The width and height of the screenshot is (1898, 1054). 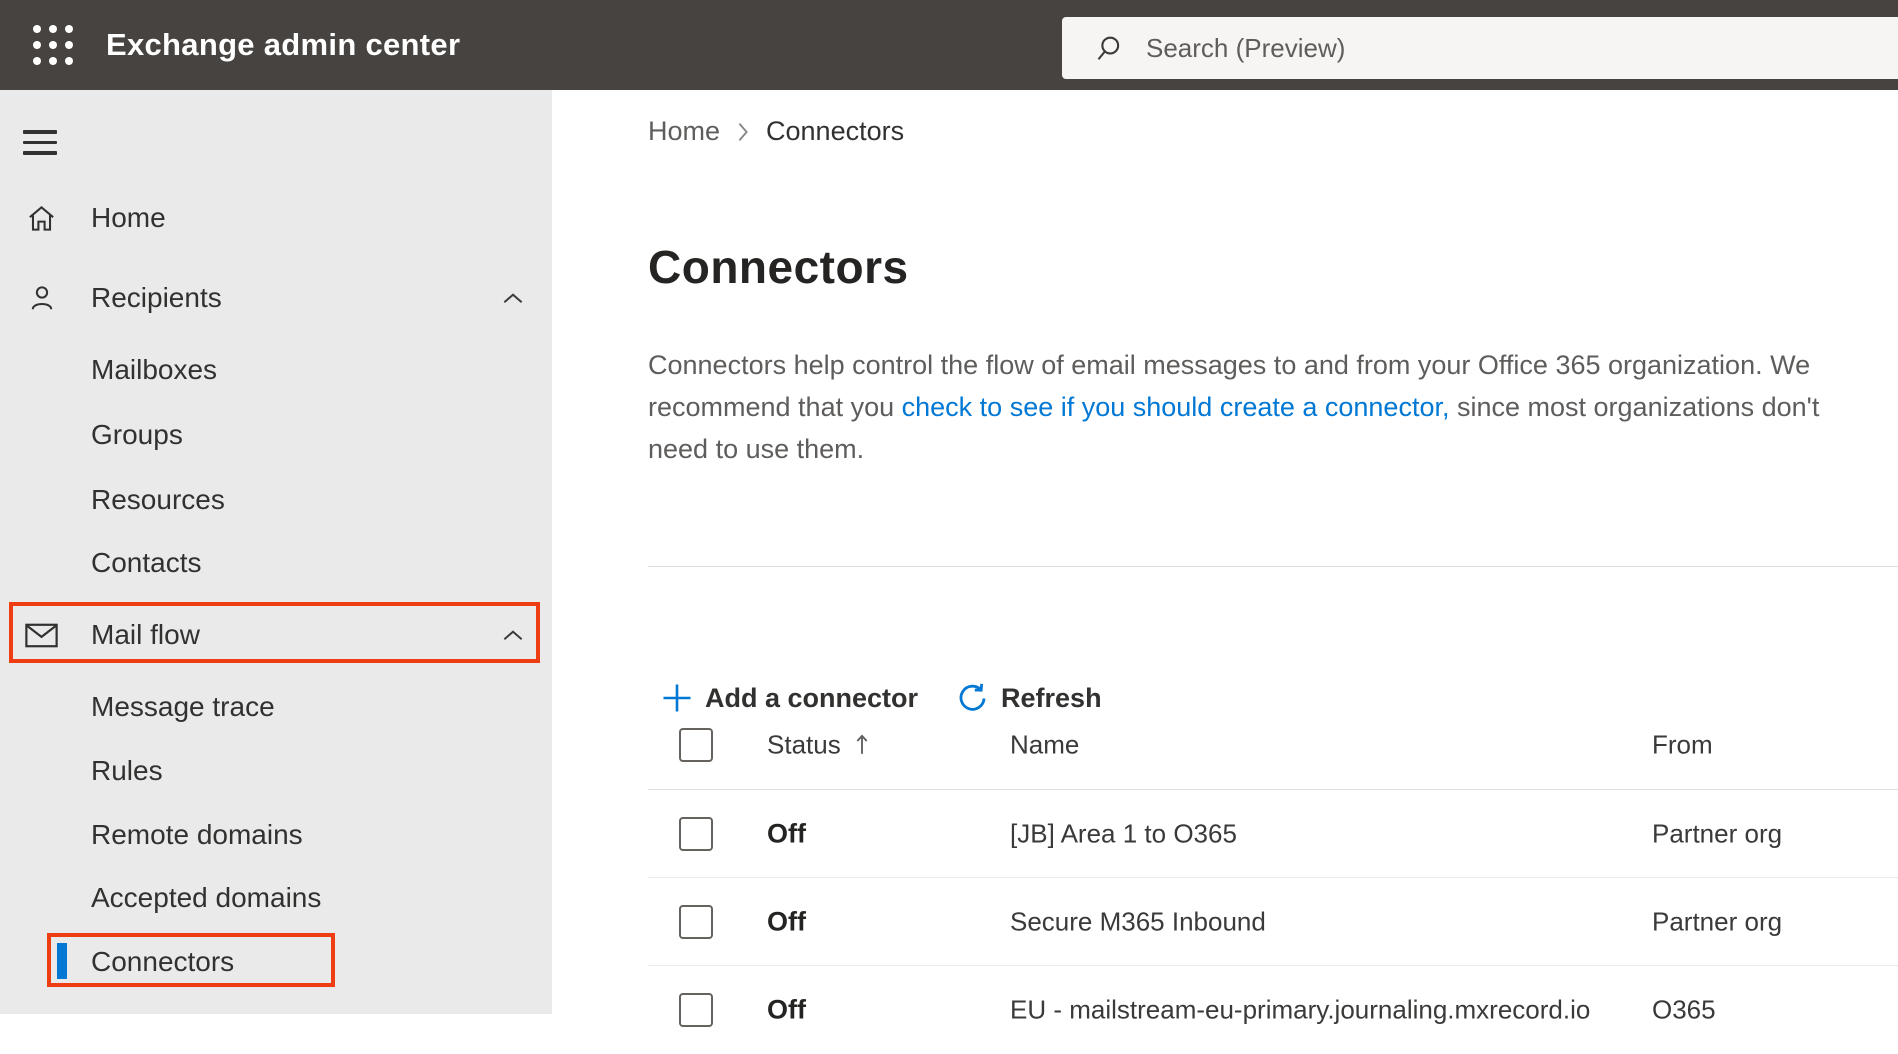 I want to click on connector-name: Secure M365 Inbound, so click(x=1138, y=921).